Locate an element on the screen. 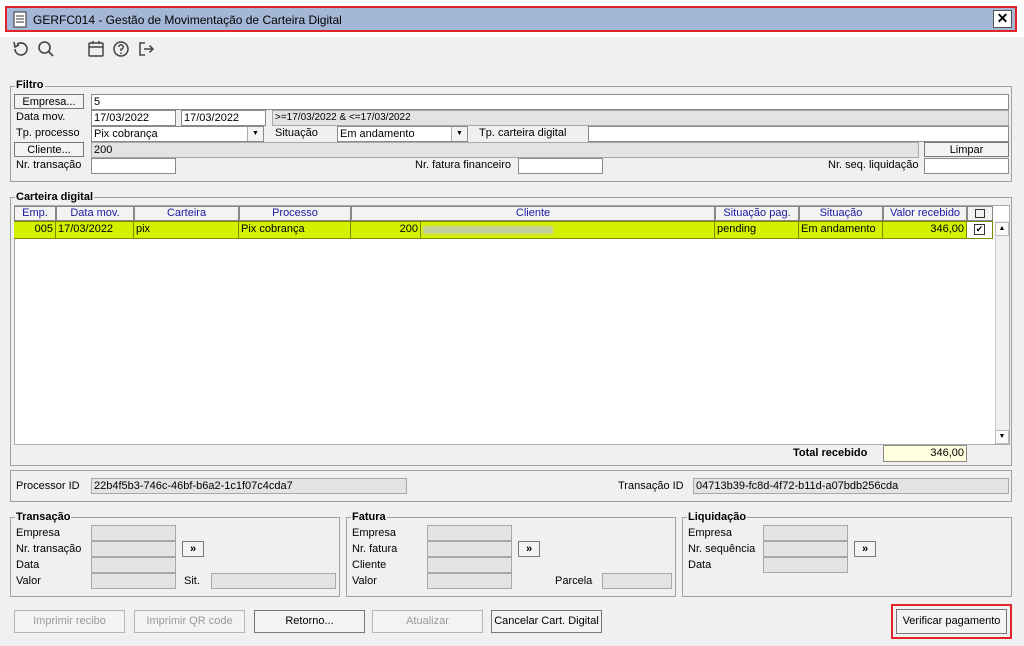 The width and height of the screenshot is (1024, 646). liquidacao-nr-field is located at coordinates (805, 549).